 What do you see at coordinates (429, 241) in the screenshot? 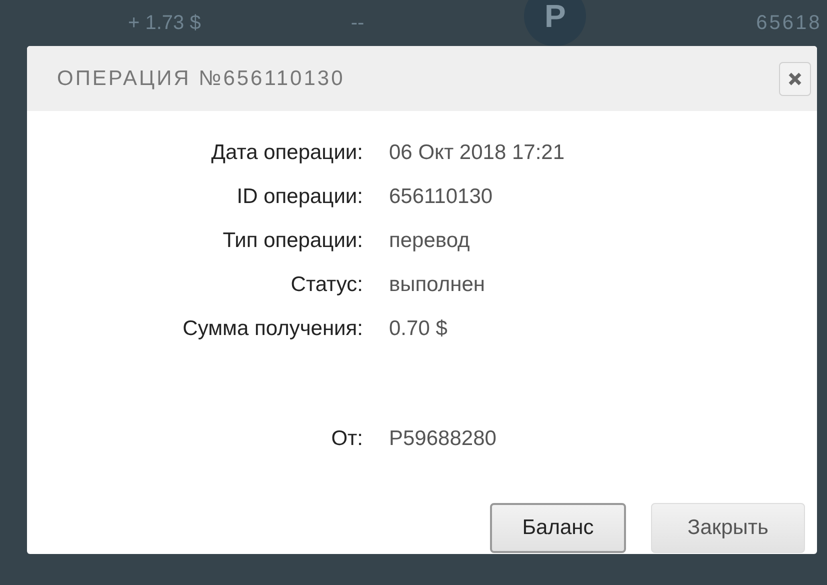
I see `field-value: перевод` at bounding box center [429, 241].